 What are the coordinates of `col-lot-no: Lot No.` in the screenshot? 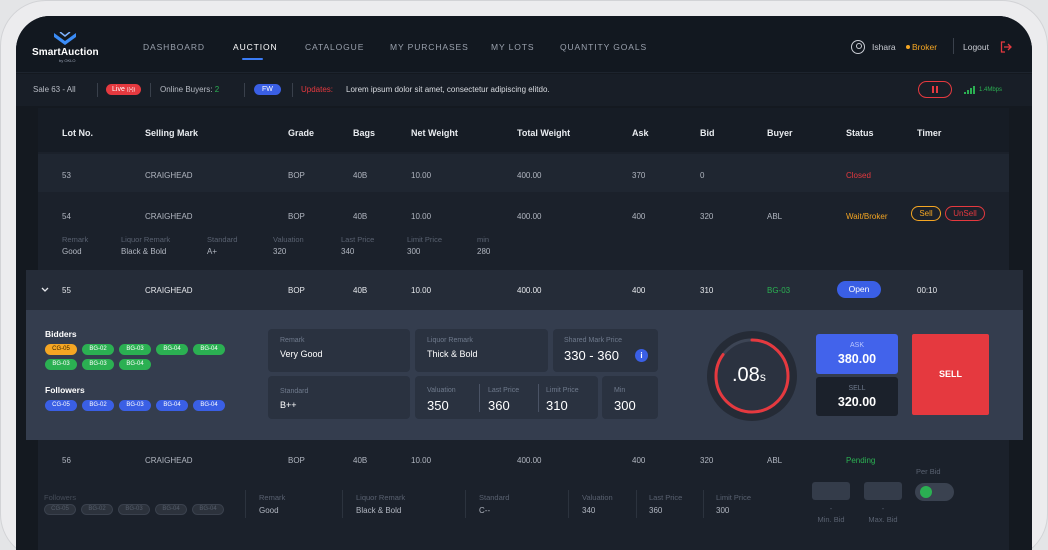 It's located at (77, 133).